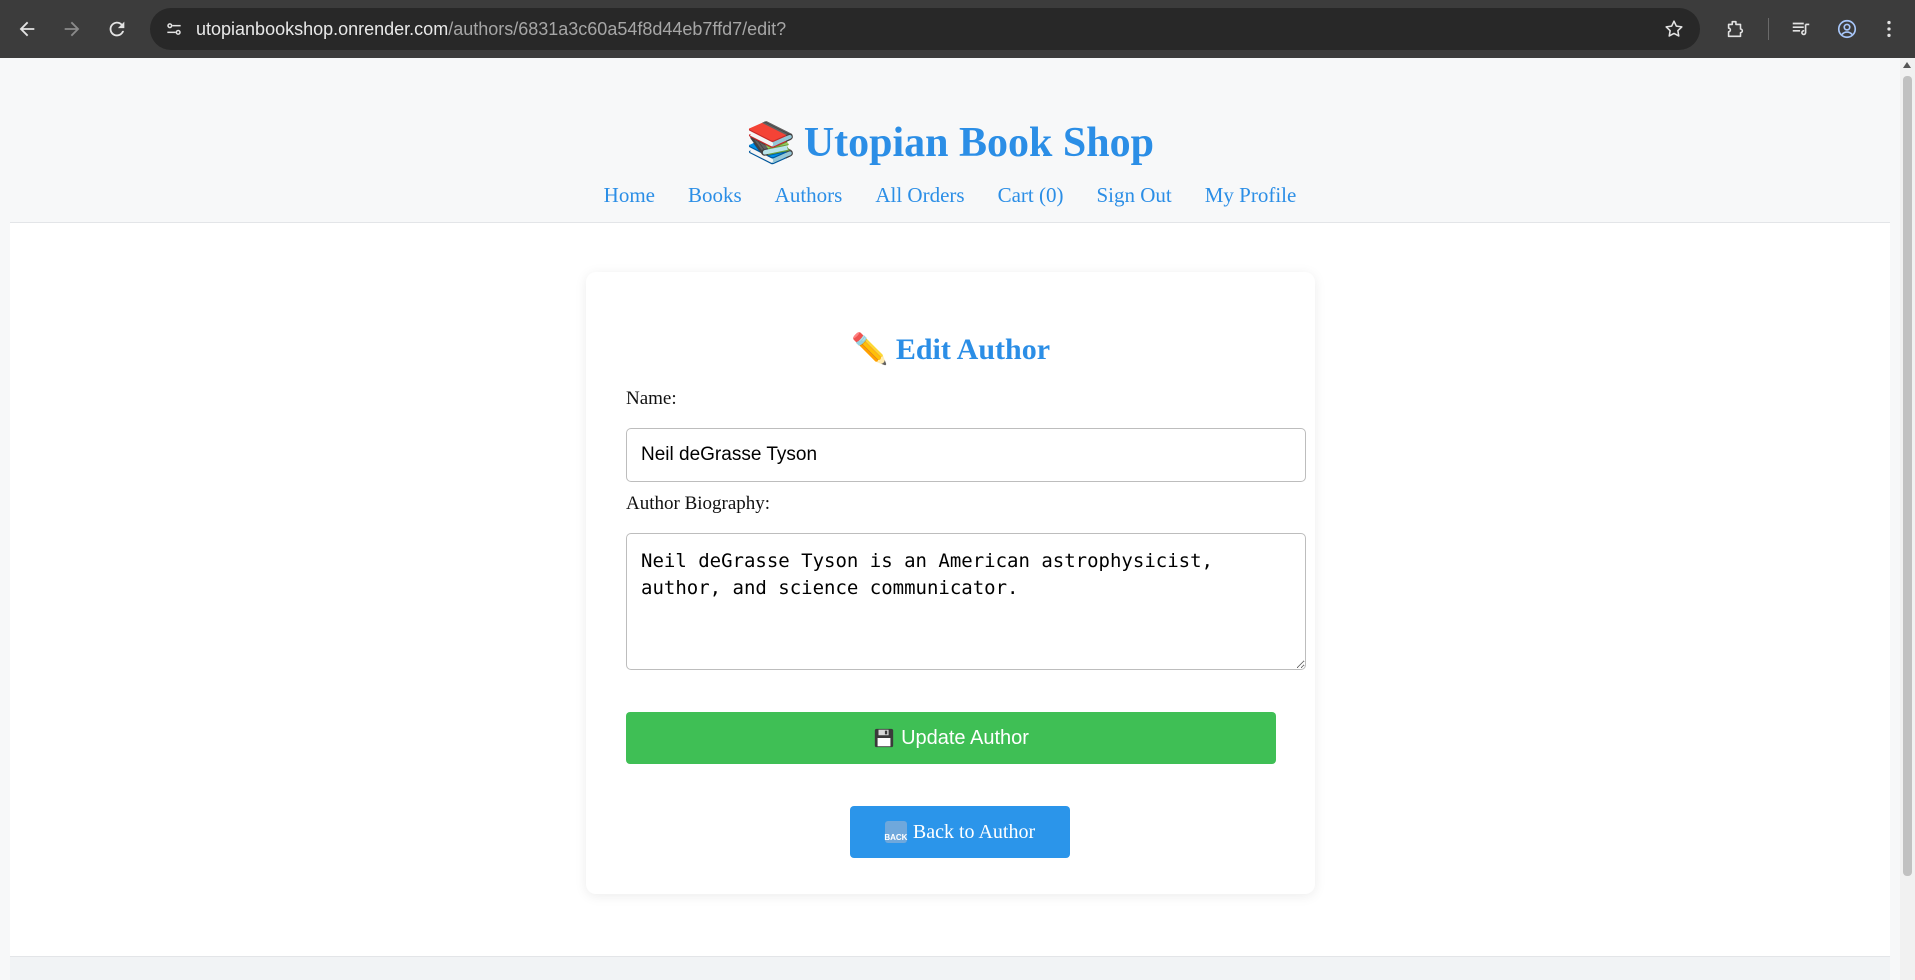 The width and height of the screenshot is (1915, 980). Describe the element at coordinates (174, 29) in the screenshot. I see `site-info-icon` at that location.